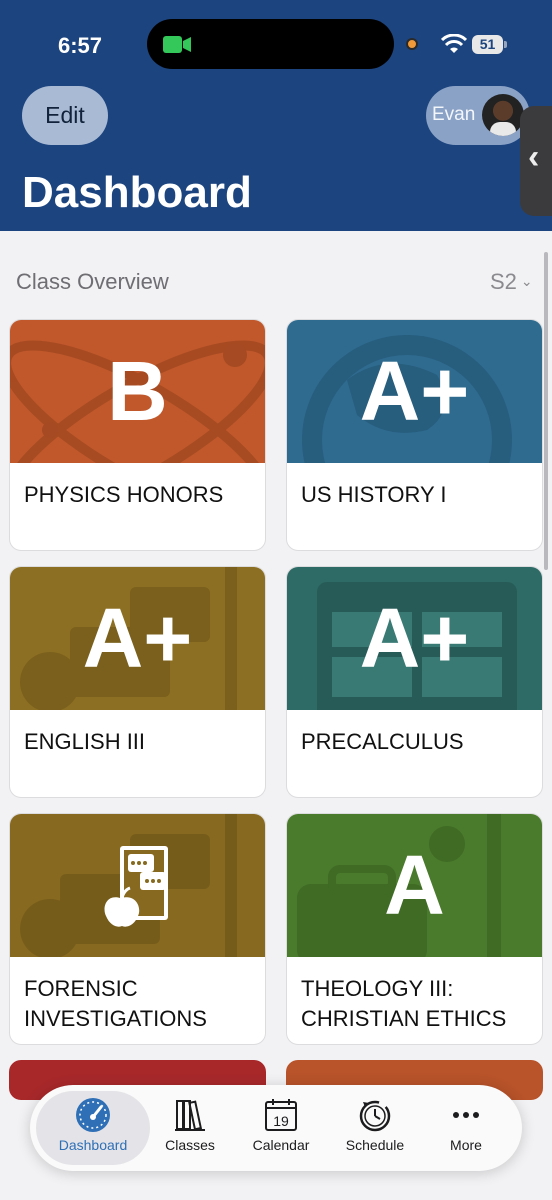 The image size is (552, 1200). Describe the element at coordinates (375, 1116) in the screenshot. I see `clock-icon` at that location.